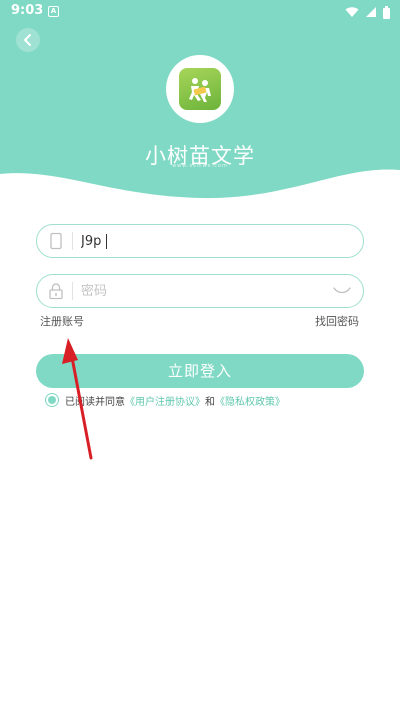  I want to click on status-icons, so click(367, 12).